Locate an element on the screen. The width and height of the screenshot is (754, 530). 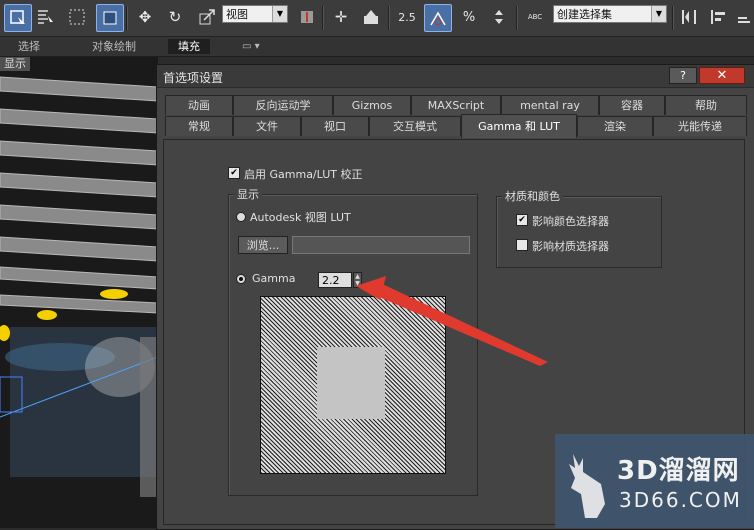
watermark-url: 3D66.COM is located at coordinates (680, 500).